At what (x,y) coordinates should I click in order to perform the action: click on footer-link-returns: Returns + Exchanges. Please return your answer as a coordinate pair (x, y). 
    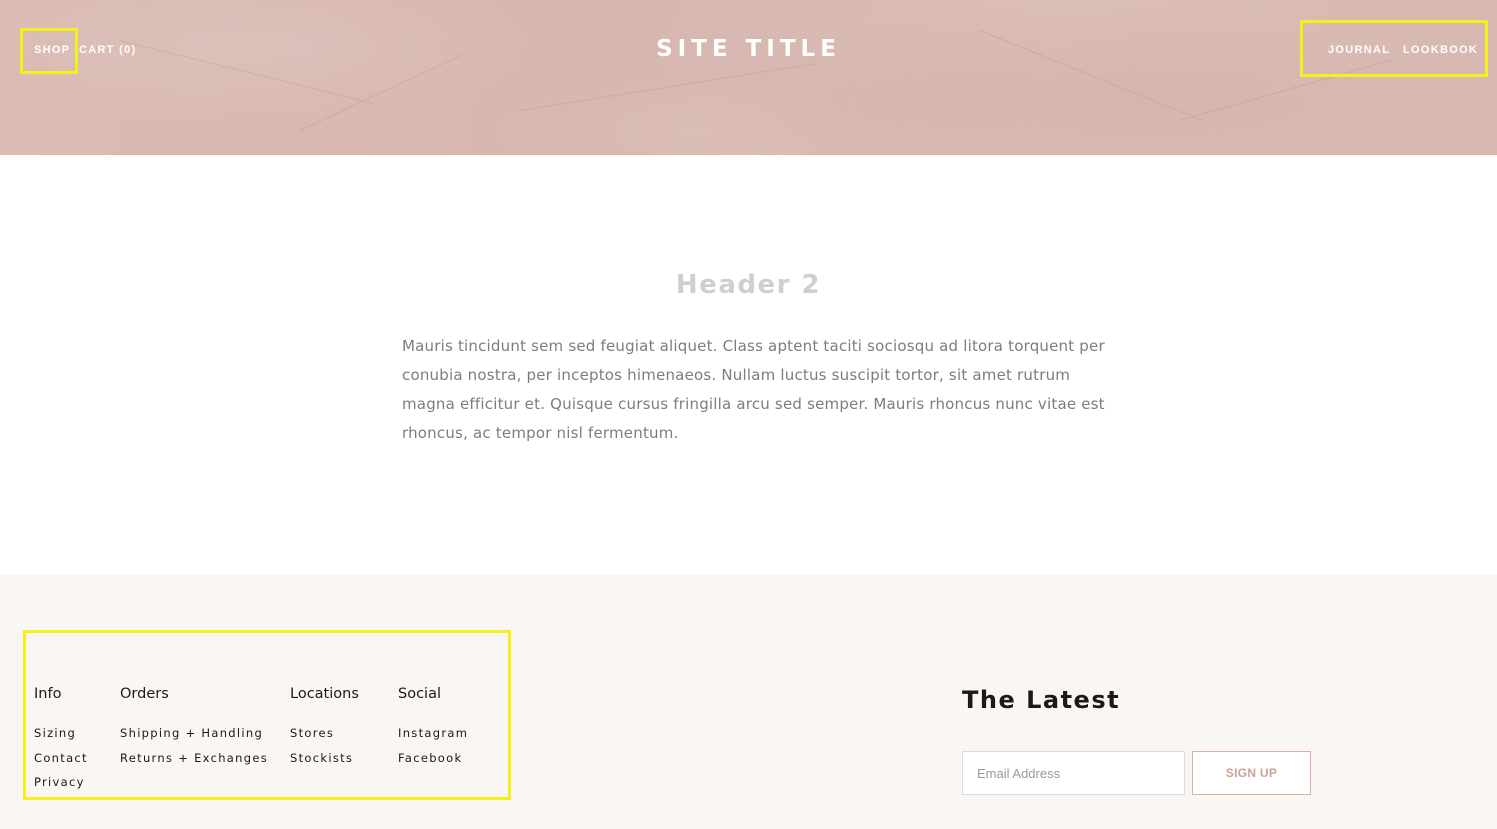
    Looking at the image, I should click on (194, 758).